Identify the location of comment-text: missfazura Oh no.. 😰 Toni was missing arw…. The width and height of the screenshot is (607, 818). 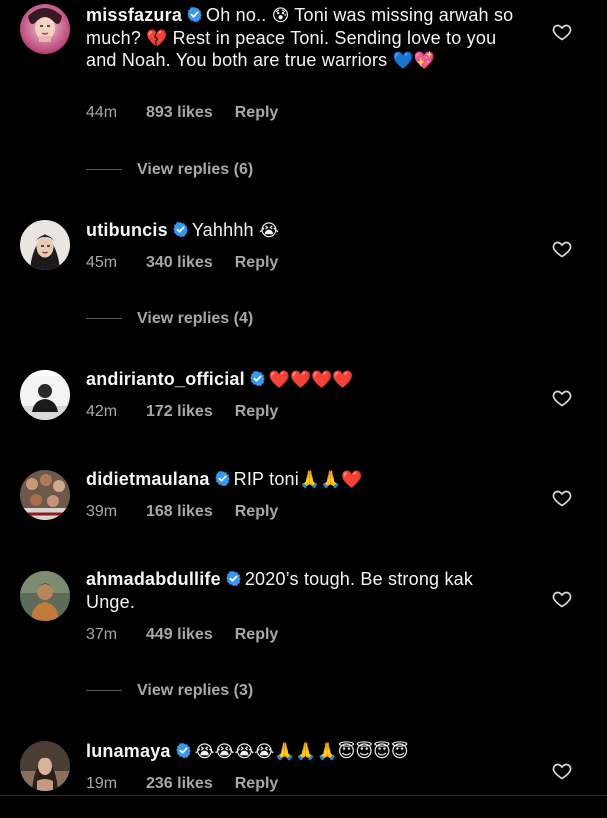
(301, 38).